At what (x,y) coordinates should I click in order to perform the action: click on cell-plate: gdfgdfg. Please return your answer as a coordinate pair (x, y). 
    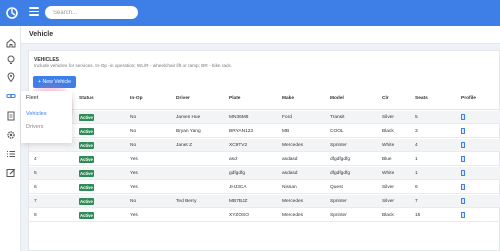
    Looking at the image, I should click on (237, 173).